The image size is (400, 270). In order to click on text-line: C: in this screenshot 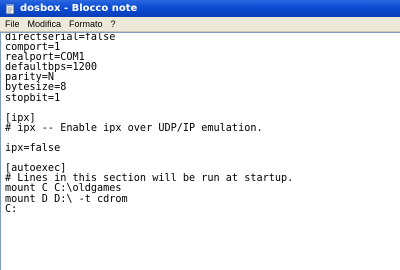, I will do `click(11, 209)`.